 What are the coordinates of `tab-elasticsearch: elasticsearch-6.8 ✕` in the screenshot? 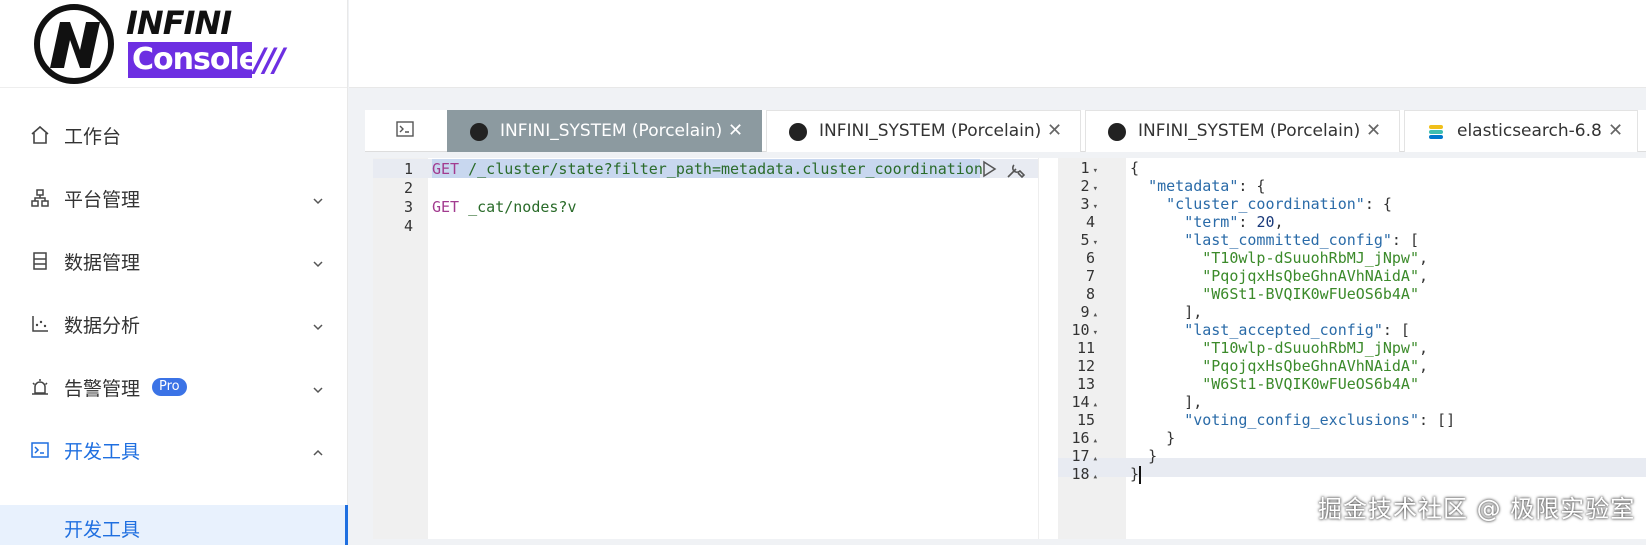 It's located at (1521, 131).